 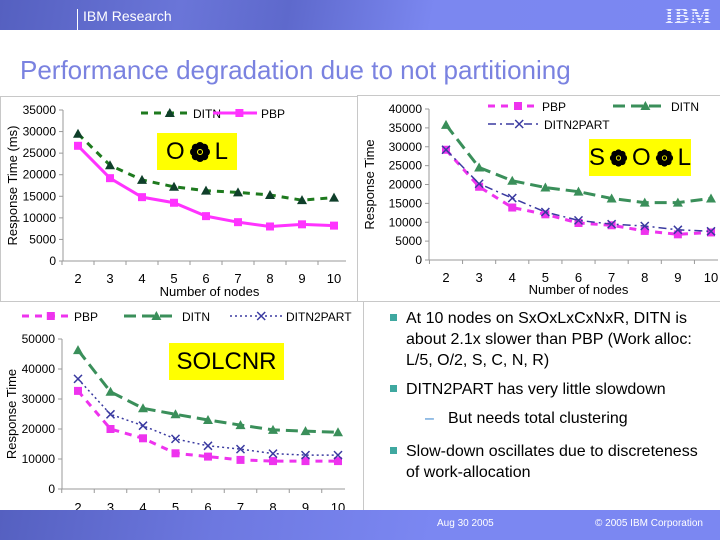 What do you see at coordinates (640, 157) in the screenshot?
I see `chart-2-tag: SOL` at bounding box center [640, 157].